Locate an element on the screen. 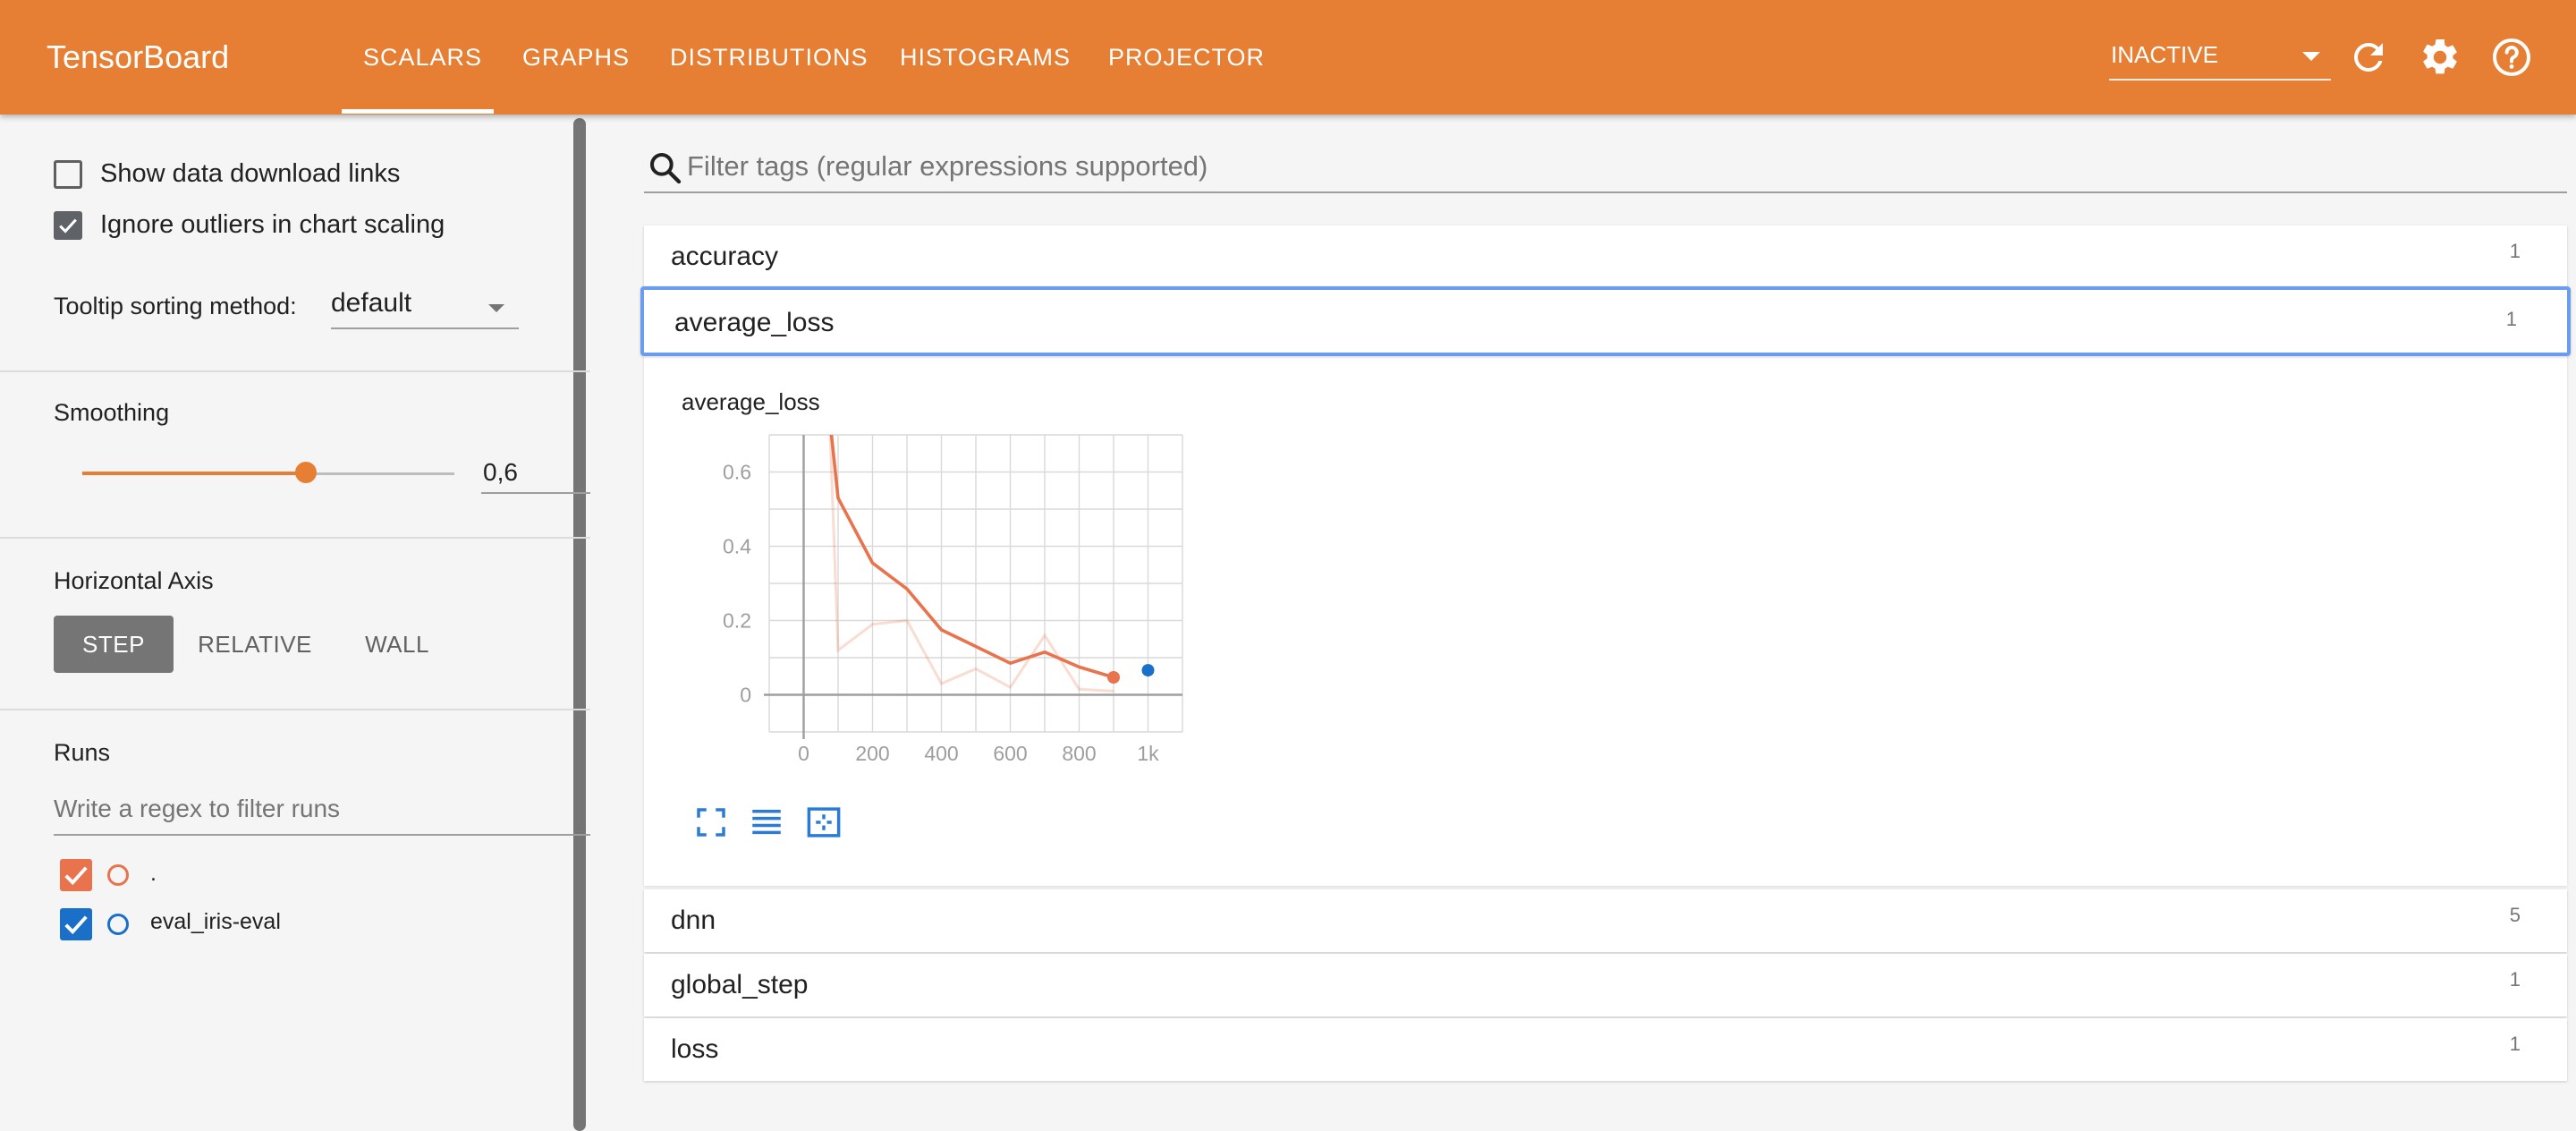 This screenshot has height=1131, width=2576. tab-histograms: HISTOGRAMS is located at coordinates (985, 58).